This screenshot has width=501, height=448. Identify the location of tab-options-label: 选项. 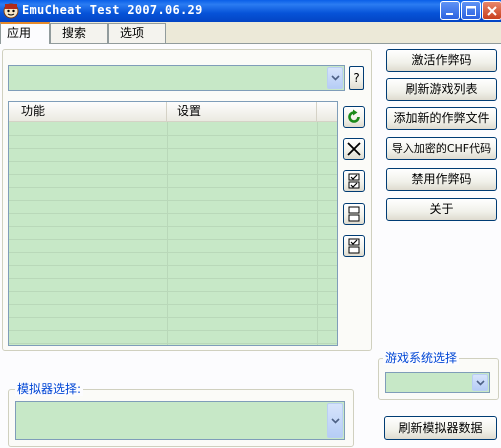
(132, 33).